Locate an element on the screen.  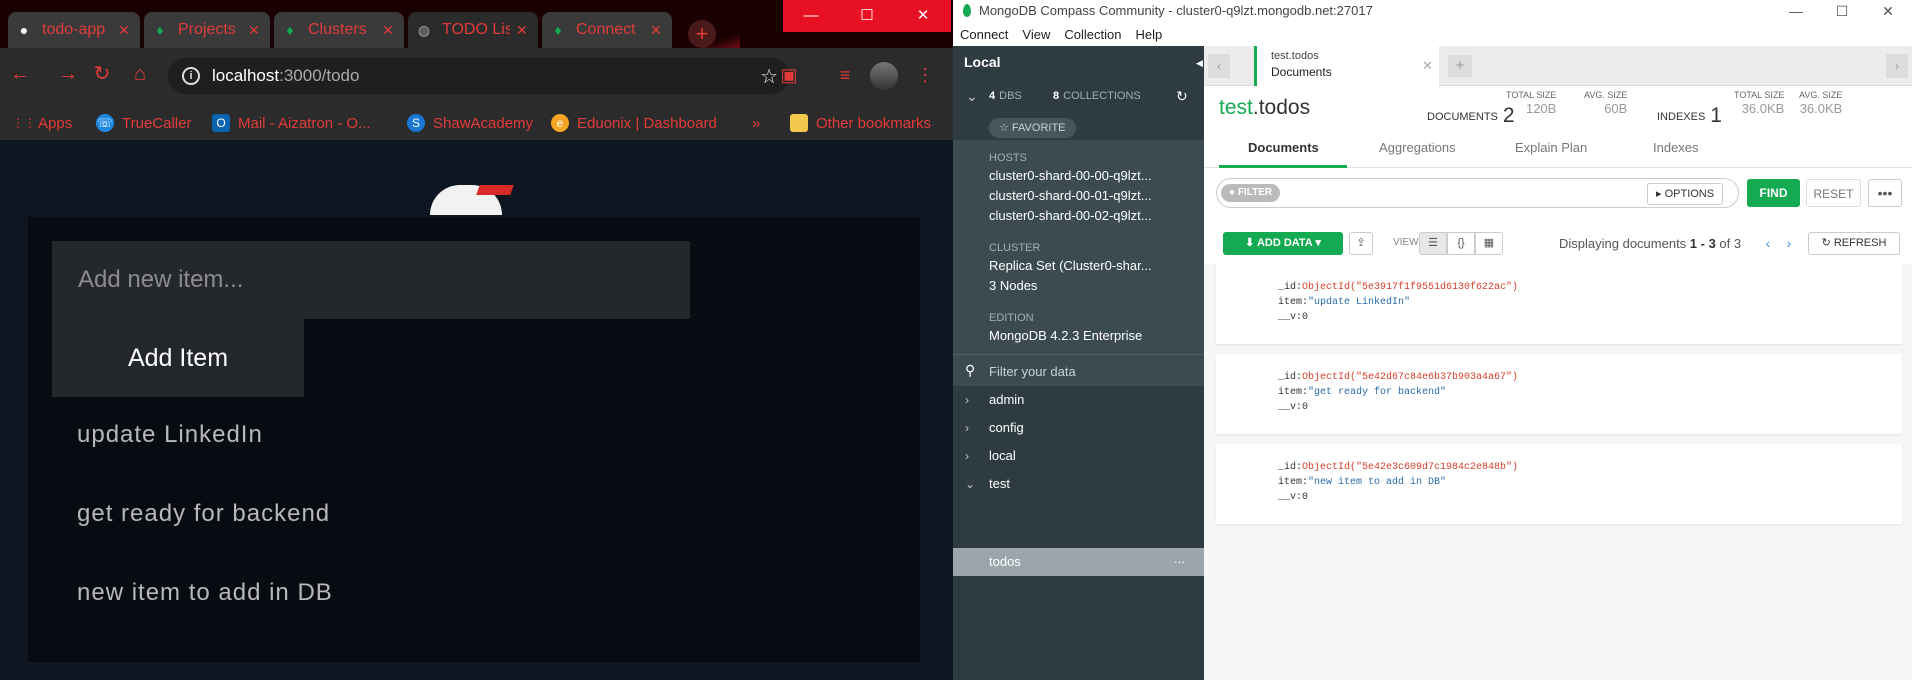
new-item-input is located at coordinates (371, 280).